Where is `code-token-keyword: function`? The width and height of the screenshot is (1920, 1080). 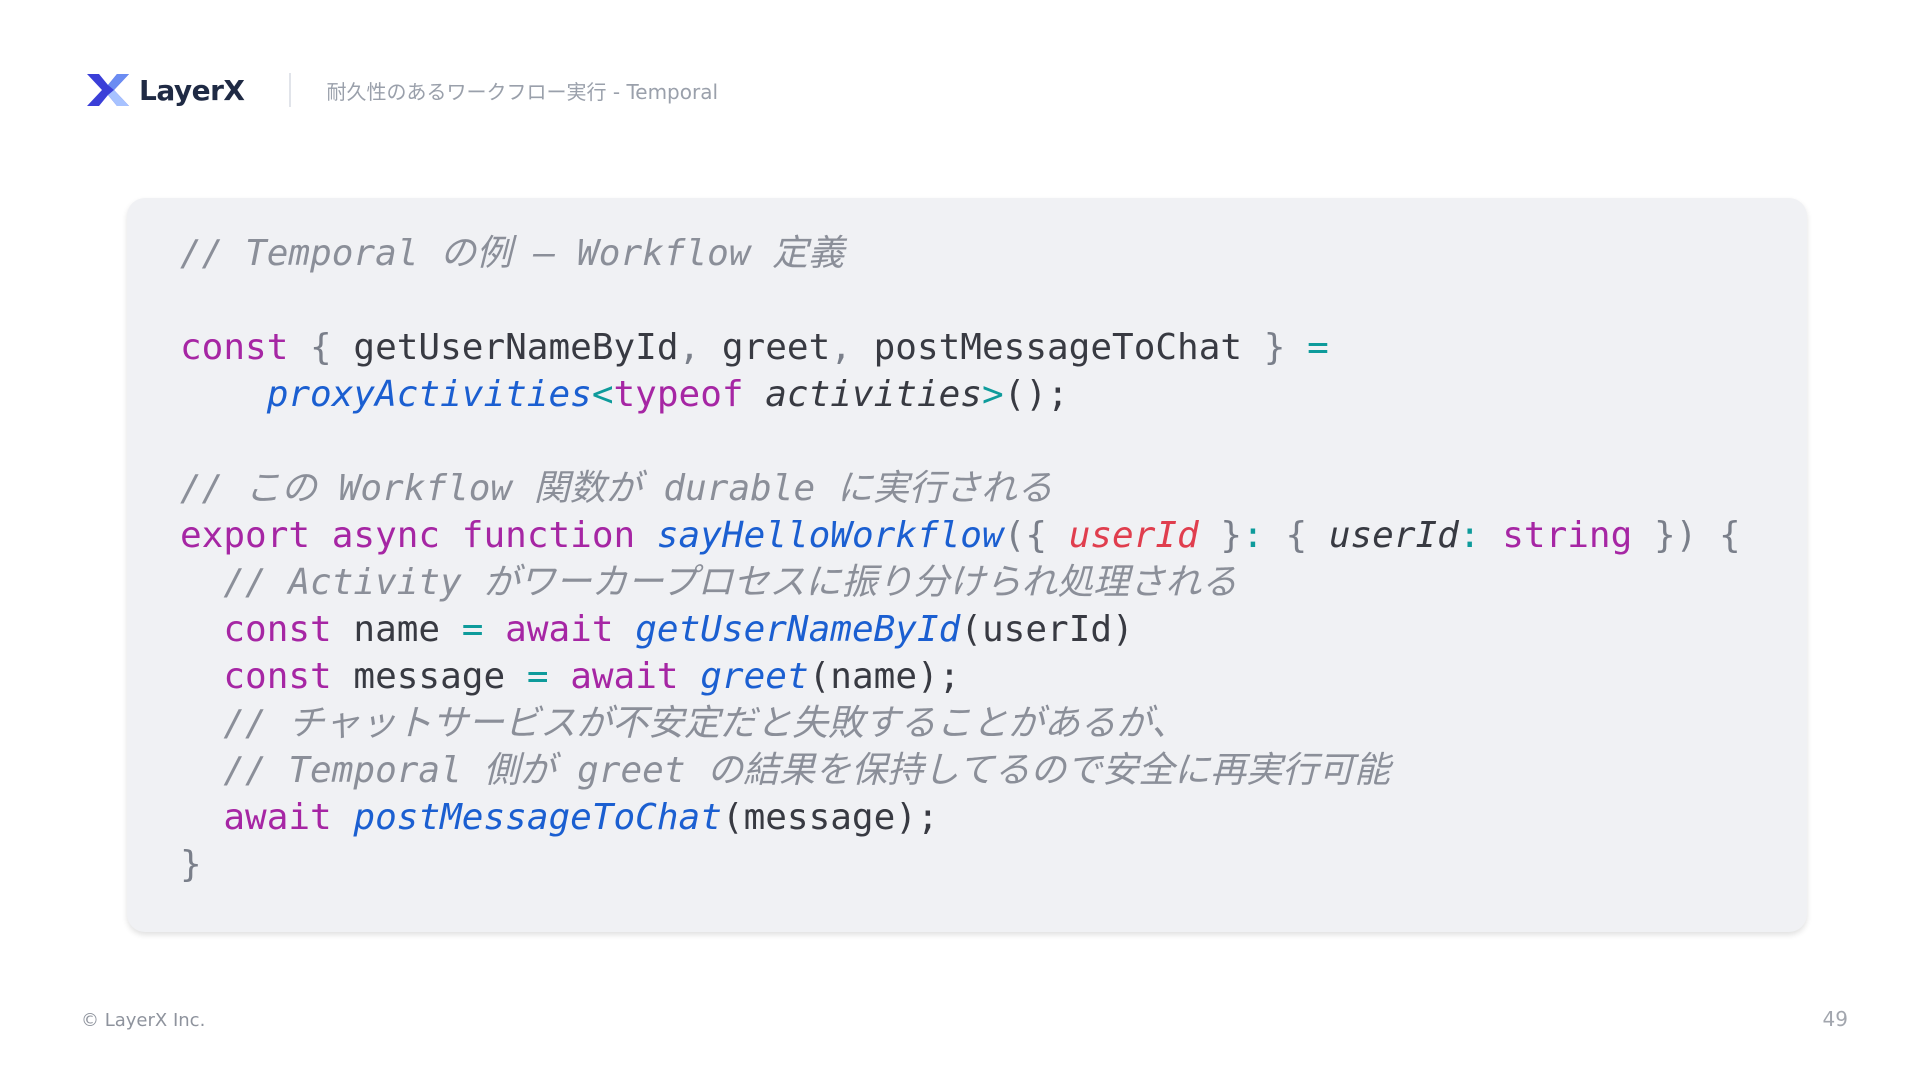 code-token-keyword: function is located at coordinates (548, 535).